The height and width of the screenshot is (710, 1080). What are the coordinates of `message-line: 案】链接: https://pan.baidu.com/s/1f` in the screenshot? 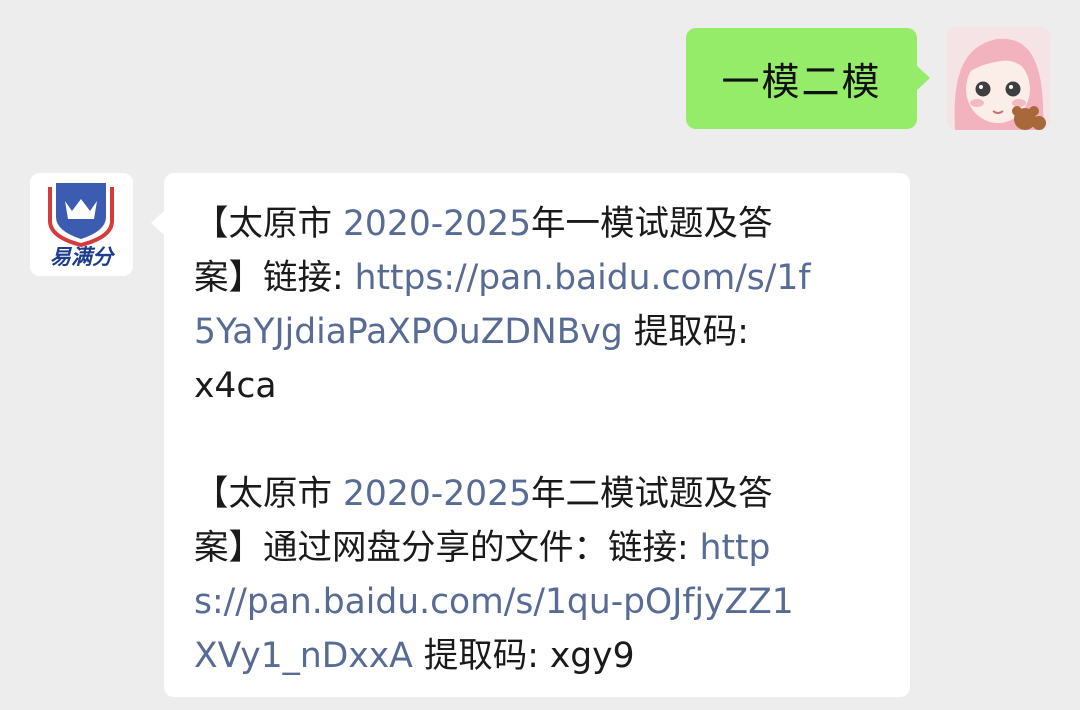 It's located at (542, 278).